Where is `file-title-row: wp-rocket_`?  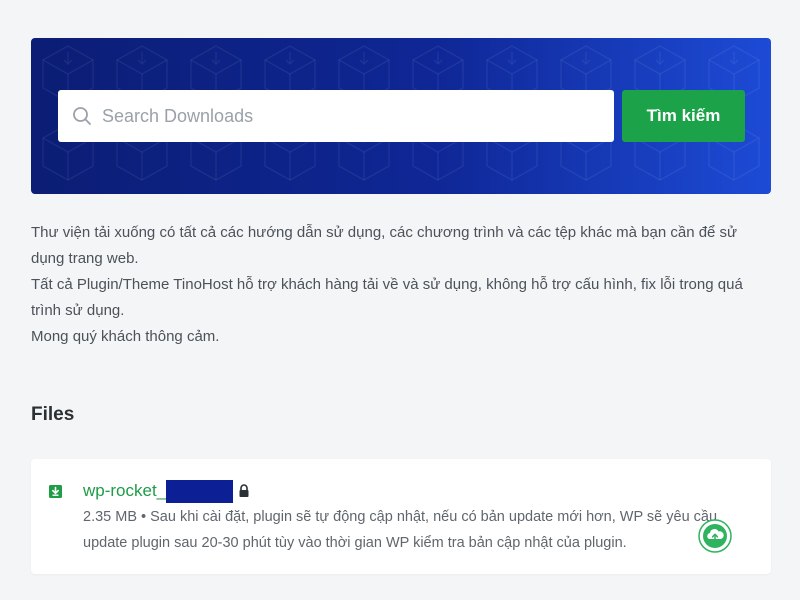
file-title-row: wp-rocket_ is located at coordinates (166, 491).